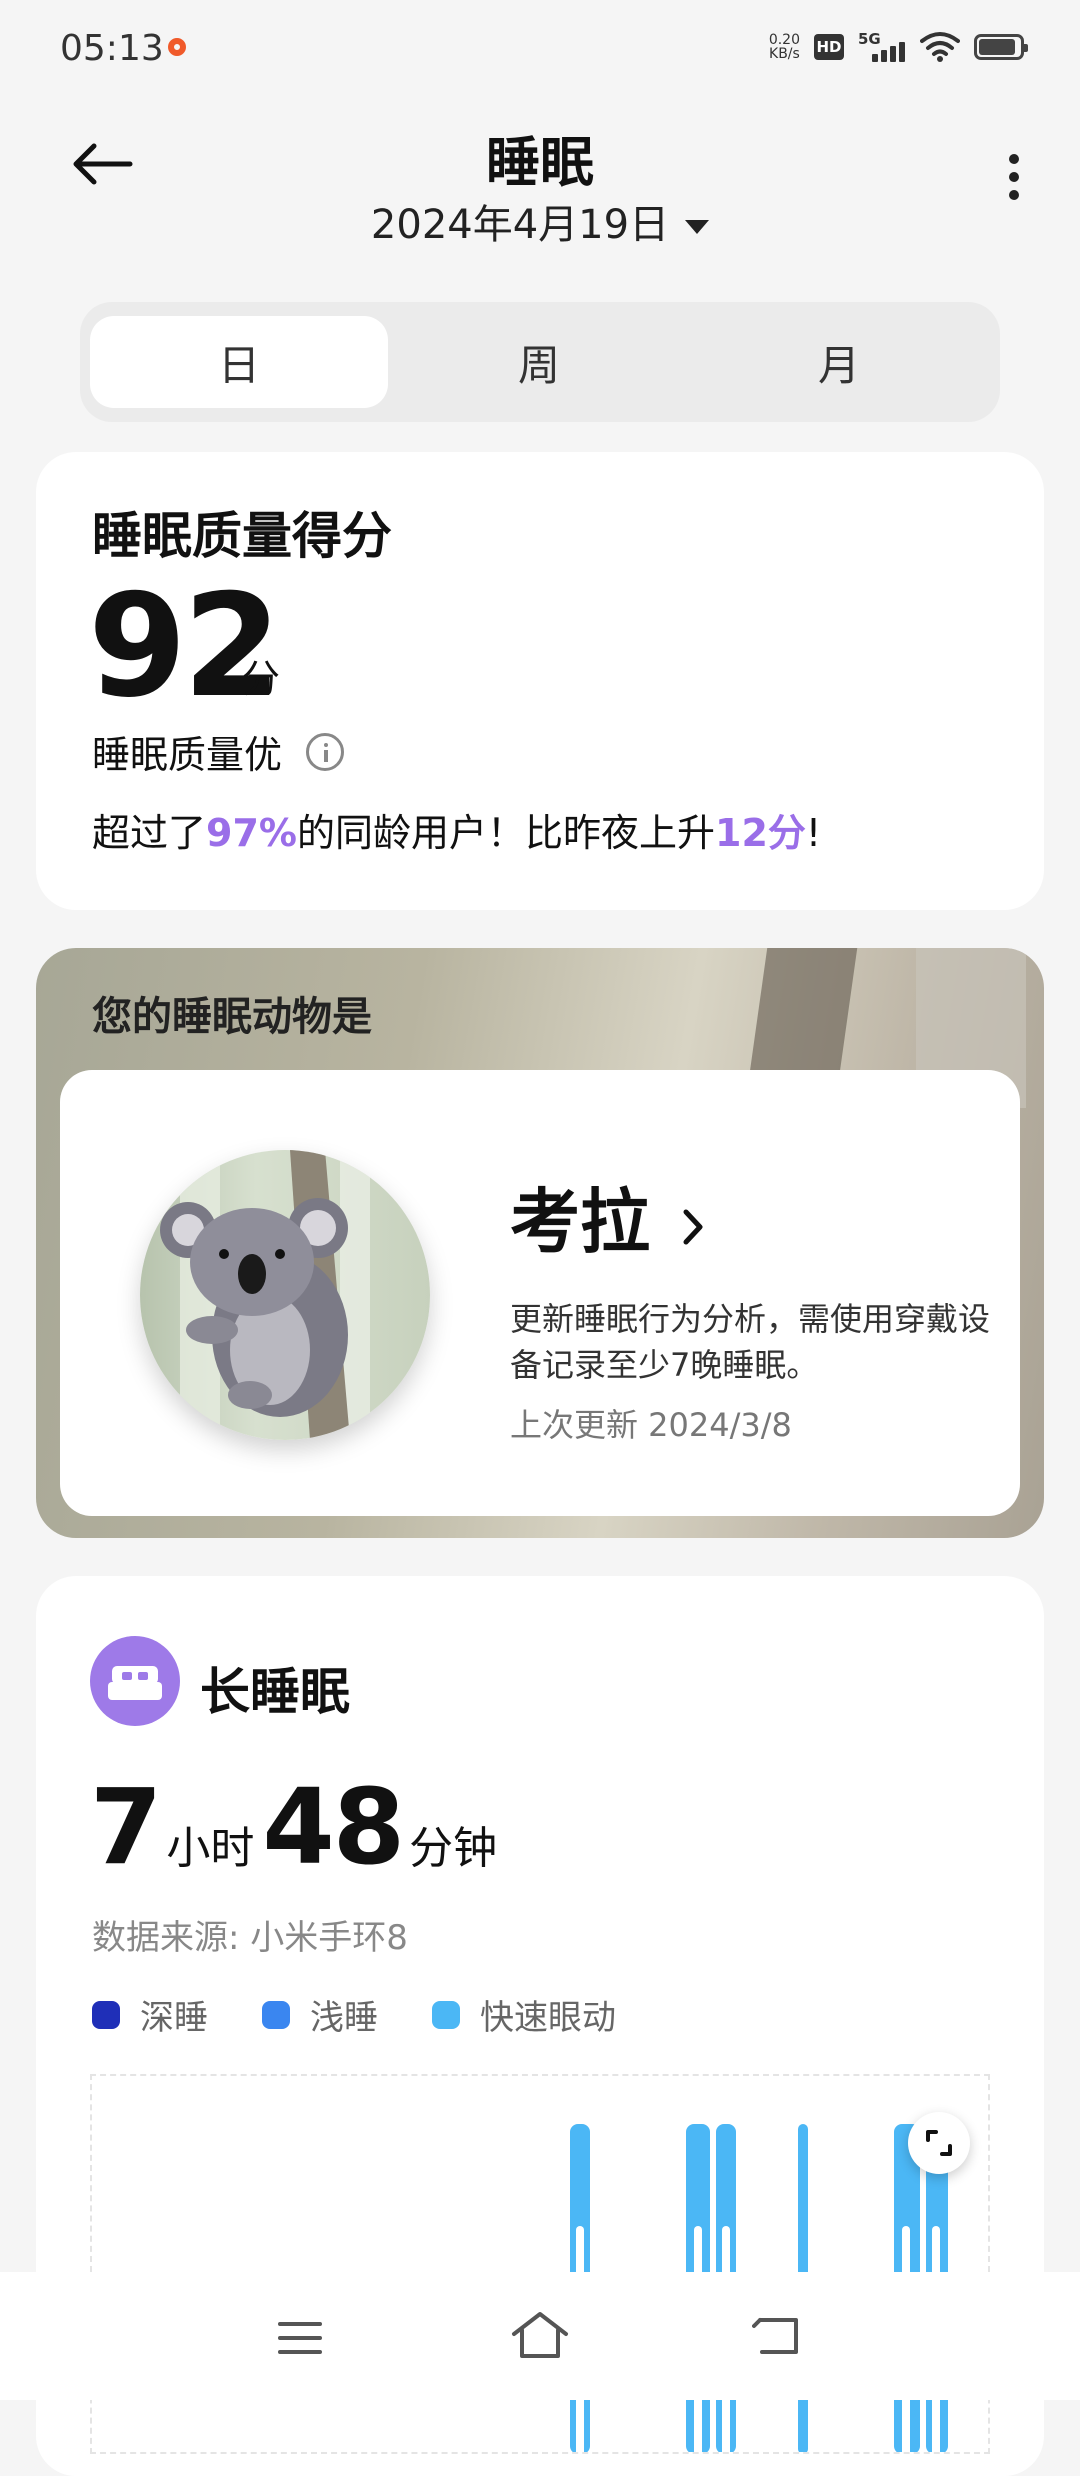  What do you see at coordinates (651, 1425) in the screenshot?
I see `last-update: 上次更新 2024/3/8` at bounding box center [651, 1425].